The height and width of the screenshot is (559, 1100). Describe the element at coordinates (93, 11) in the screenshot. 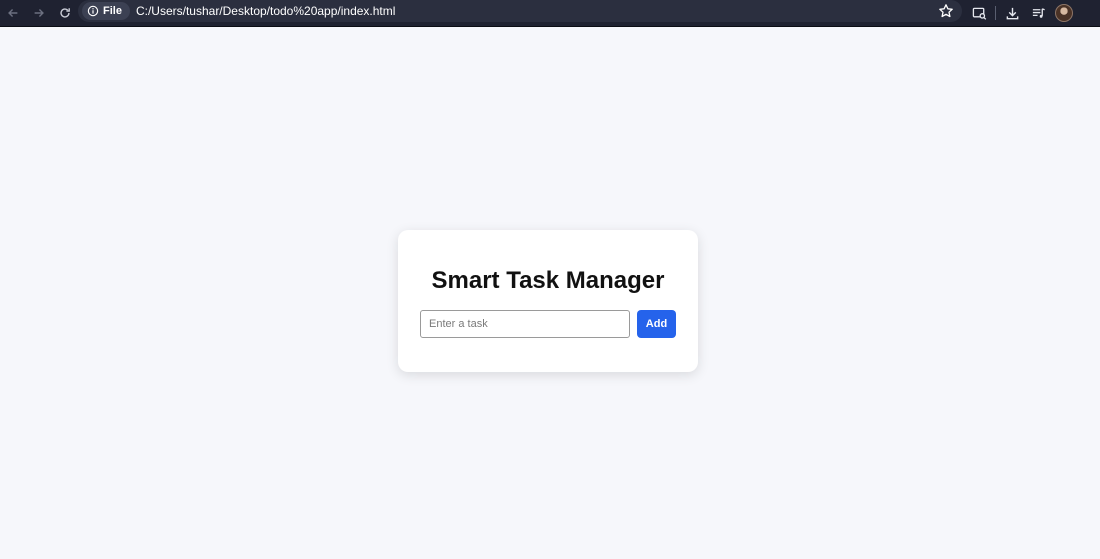

I see `info-icon` at that location.